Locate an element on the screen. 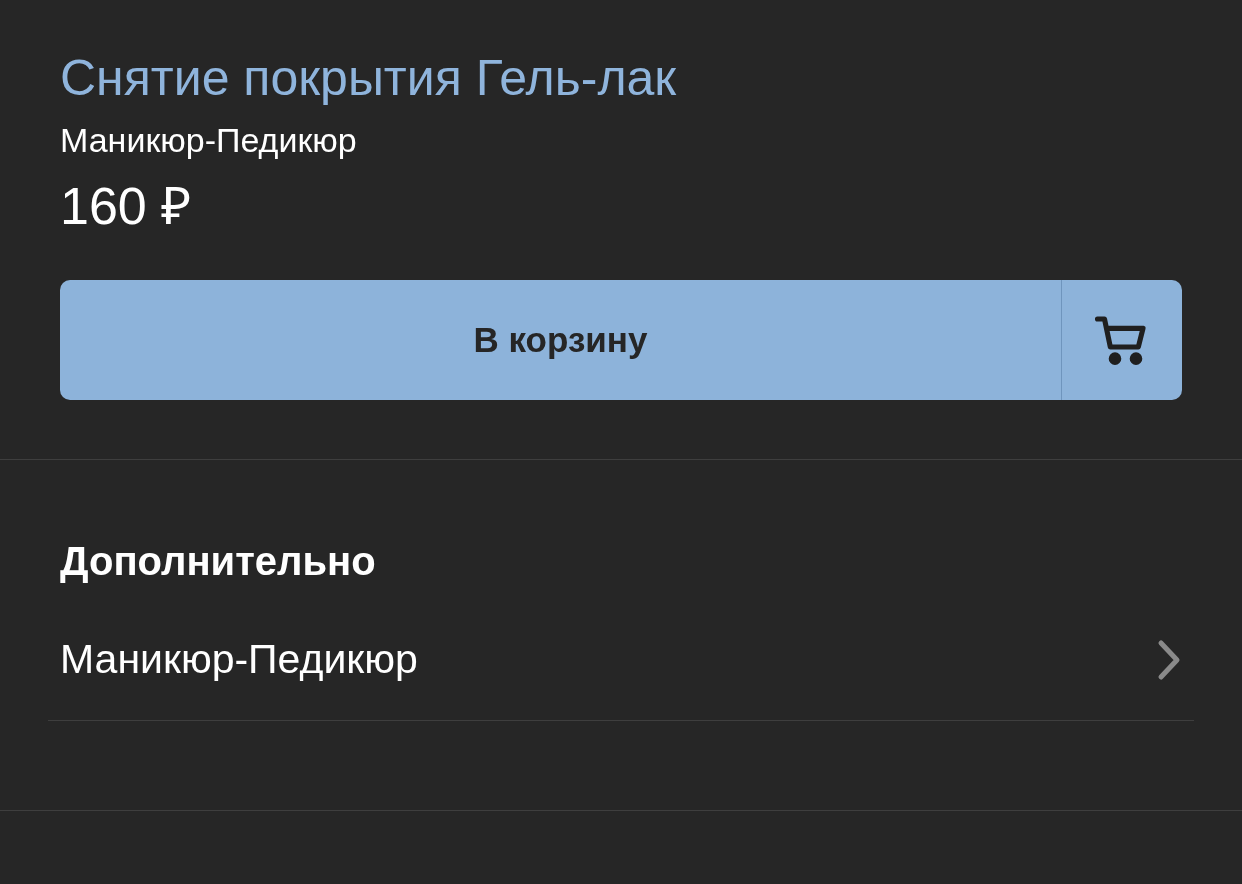  product-category: Маникюр-Педикюр is located at coordinates (209, 140).